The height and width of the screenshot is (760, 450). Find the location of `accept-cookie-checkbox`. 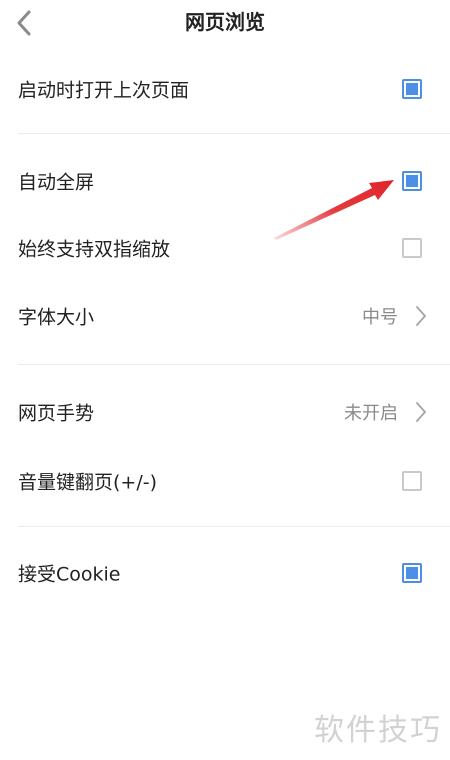

accept-cookie-checkbox is located at coordinates (412, 573).